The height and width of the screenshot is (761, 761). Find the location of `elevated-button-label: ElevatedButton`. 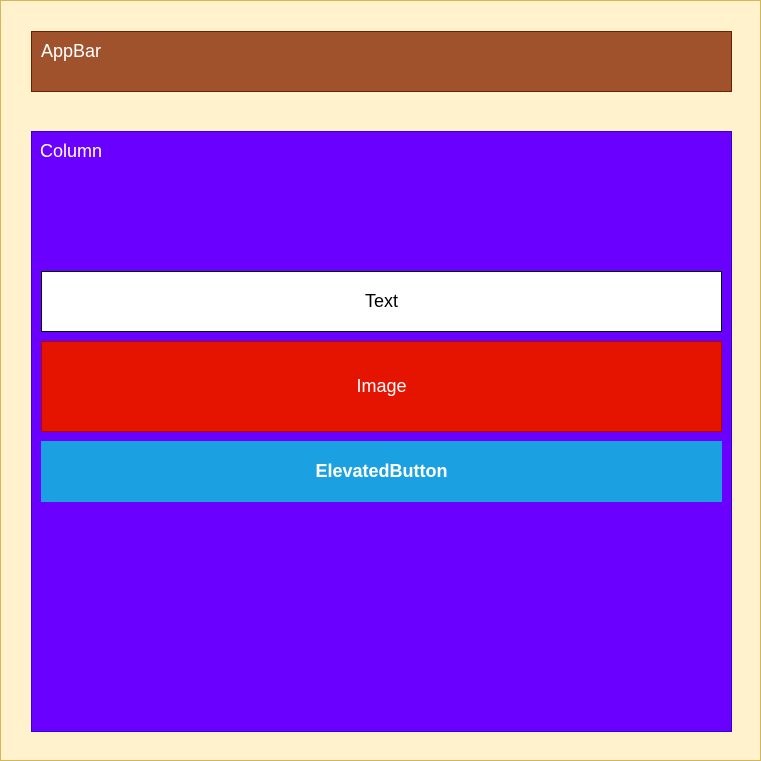

elevated-button-label: ElevatedButton is located at coordinates (381, 471).